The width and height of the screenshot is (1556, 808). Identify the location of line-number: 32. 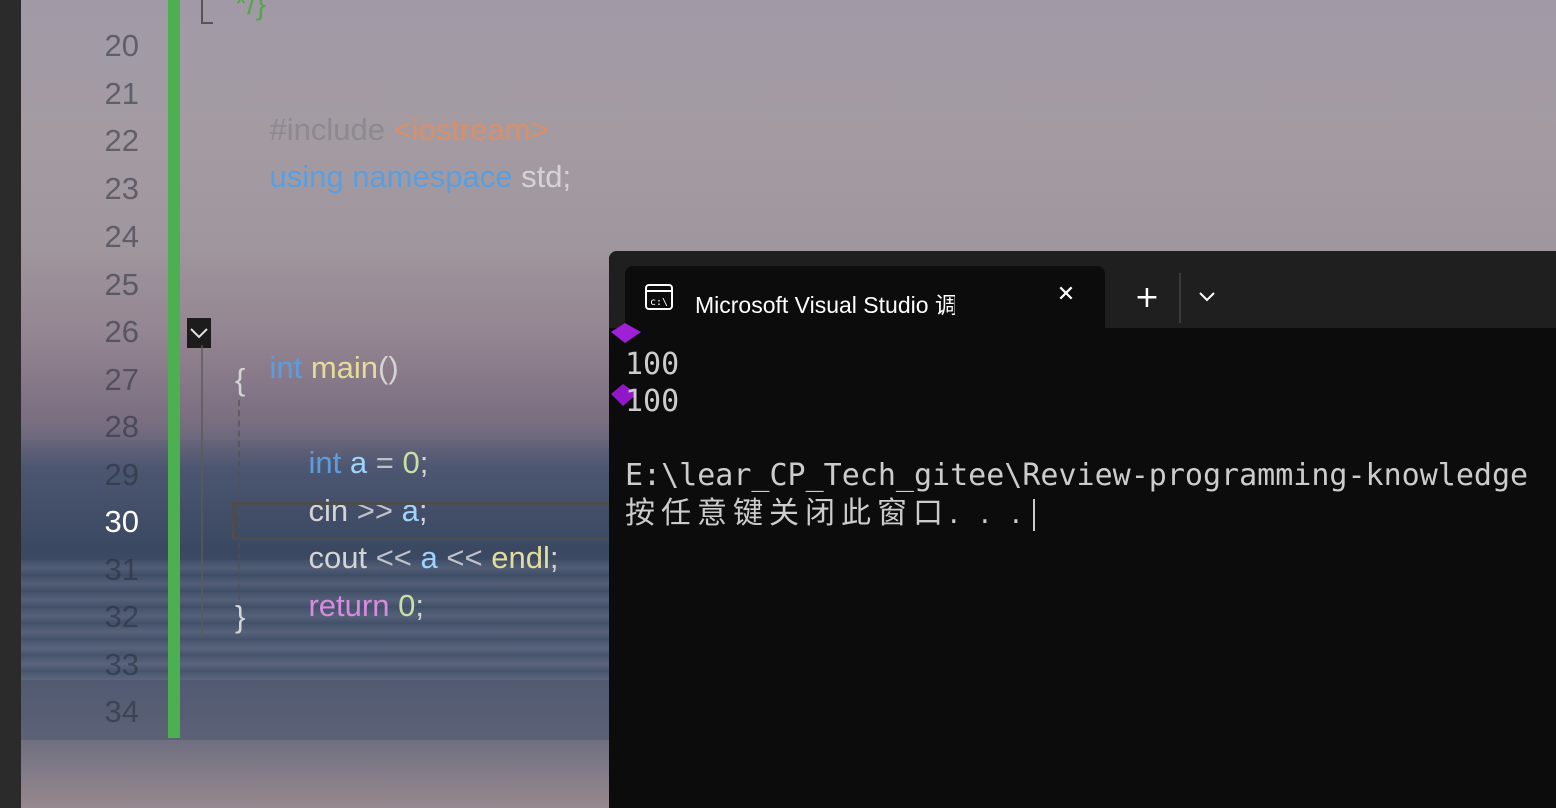
(121, 616).